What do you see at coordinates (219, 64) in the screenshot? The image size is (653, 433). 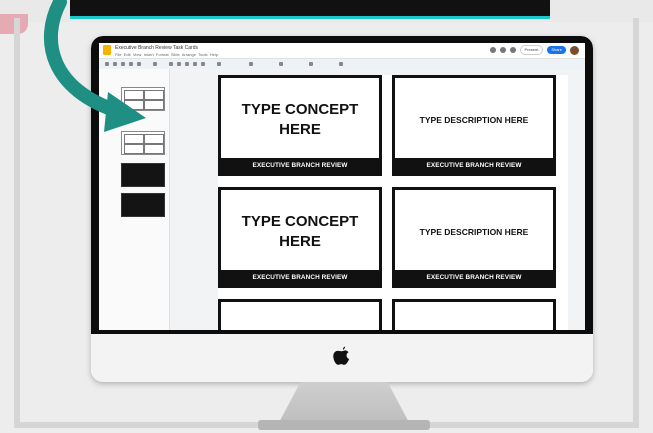 I see `comment-add-icon` at bounding box center [219, 64].